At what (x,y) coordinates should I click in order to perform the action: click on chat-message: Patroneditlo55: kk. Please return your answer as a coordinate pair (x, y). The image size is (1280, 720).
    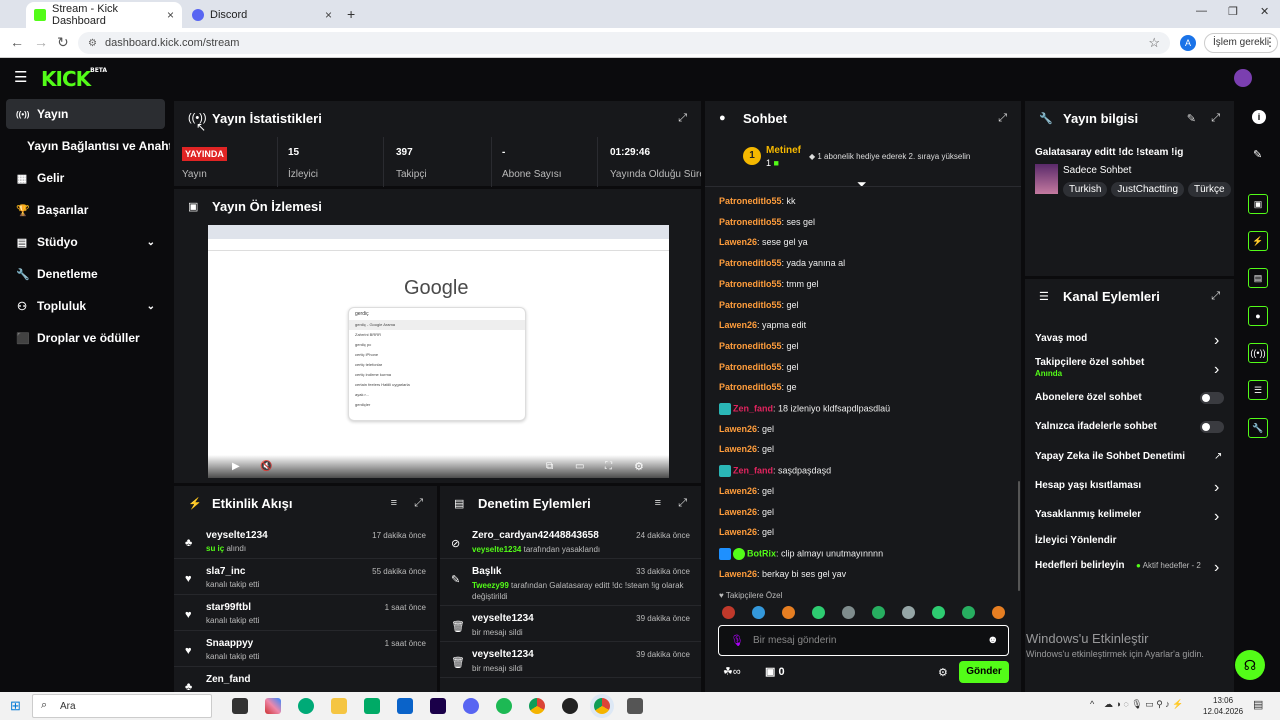
    Looking at the image, I should click on (757, 201).